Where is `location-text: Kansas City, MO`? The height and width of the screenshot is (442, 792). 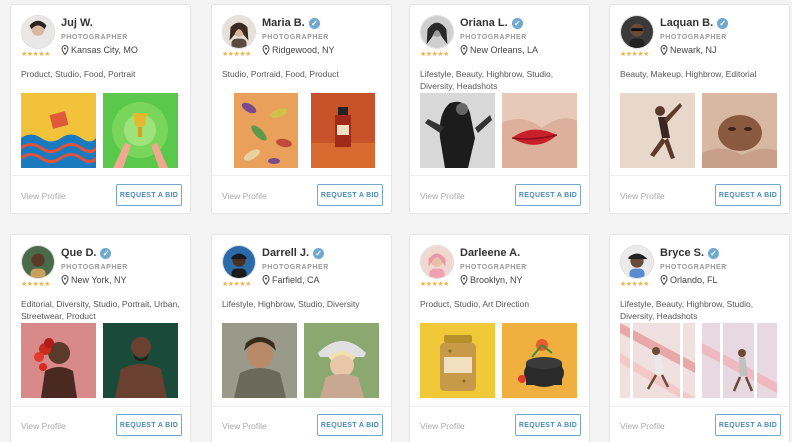 location-text: Kansas City, MO is located at coordinates (104, 50).